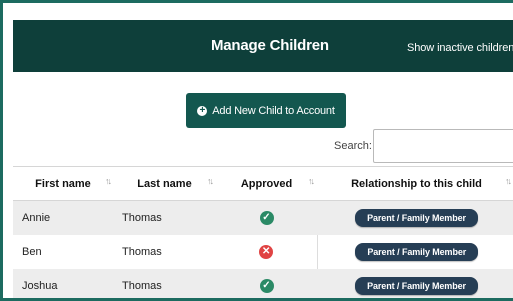 This screenshot has width=513, height=301. Describe the element at coordinates (202, 110) in the screenshot. I see `plus-circle-icon: +` at that location.